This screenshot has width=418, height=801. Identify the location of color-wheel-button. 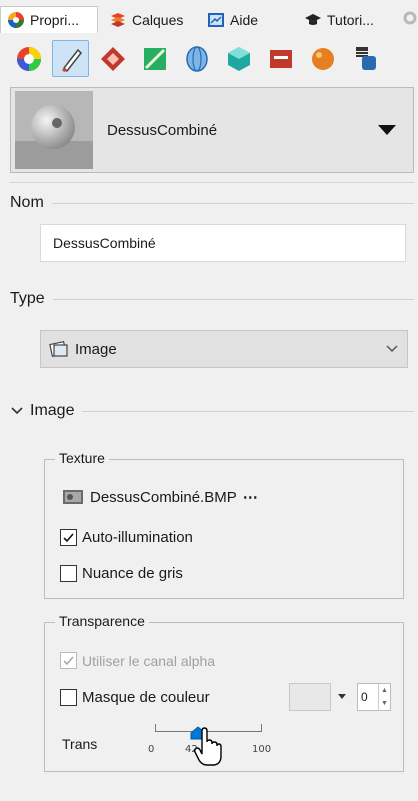
(28, 58).